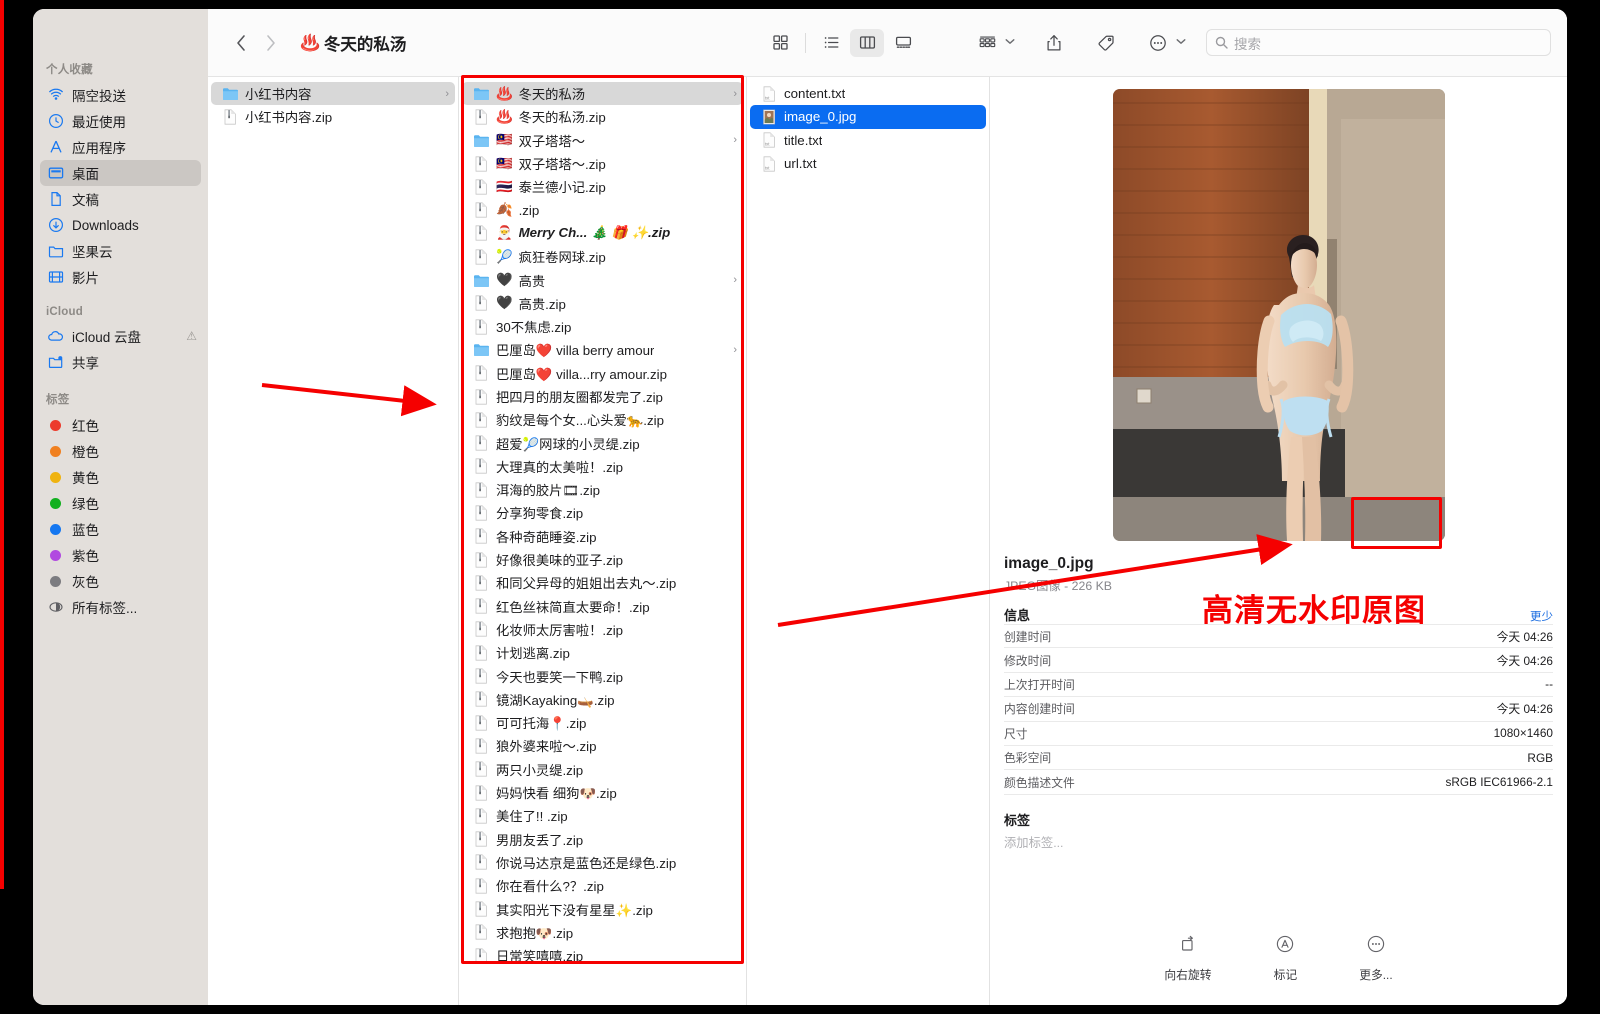  What do you see at coordinates (1028, 660) in the screenshot?
I see `metadata-key: 修改时间` at bounding box center [1028, 660].